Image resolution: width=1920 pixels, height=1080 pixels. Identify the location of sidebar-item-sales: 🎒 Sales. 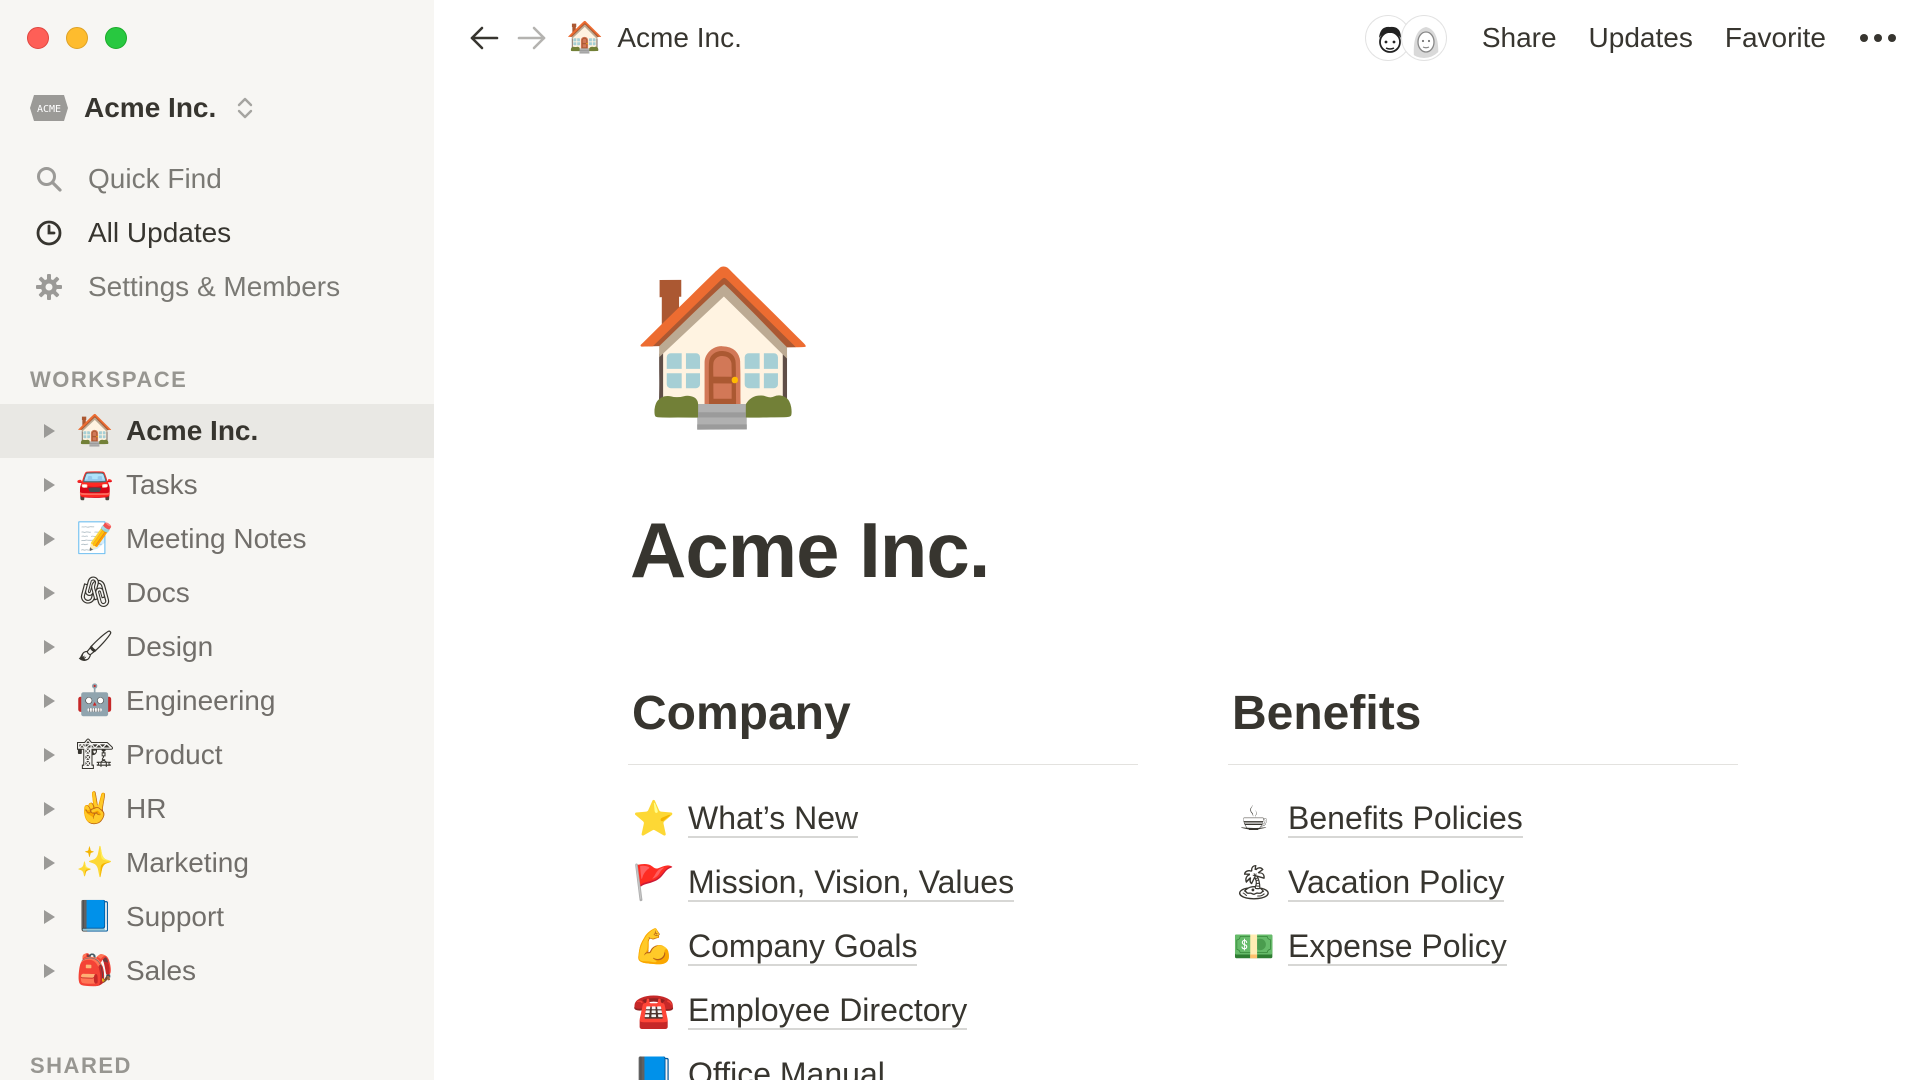
(217, 971).